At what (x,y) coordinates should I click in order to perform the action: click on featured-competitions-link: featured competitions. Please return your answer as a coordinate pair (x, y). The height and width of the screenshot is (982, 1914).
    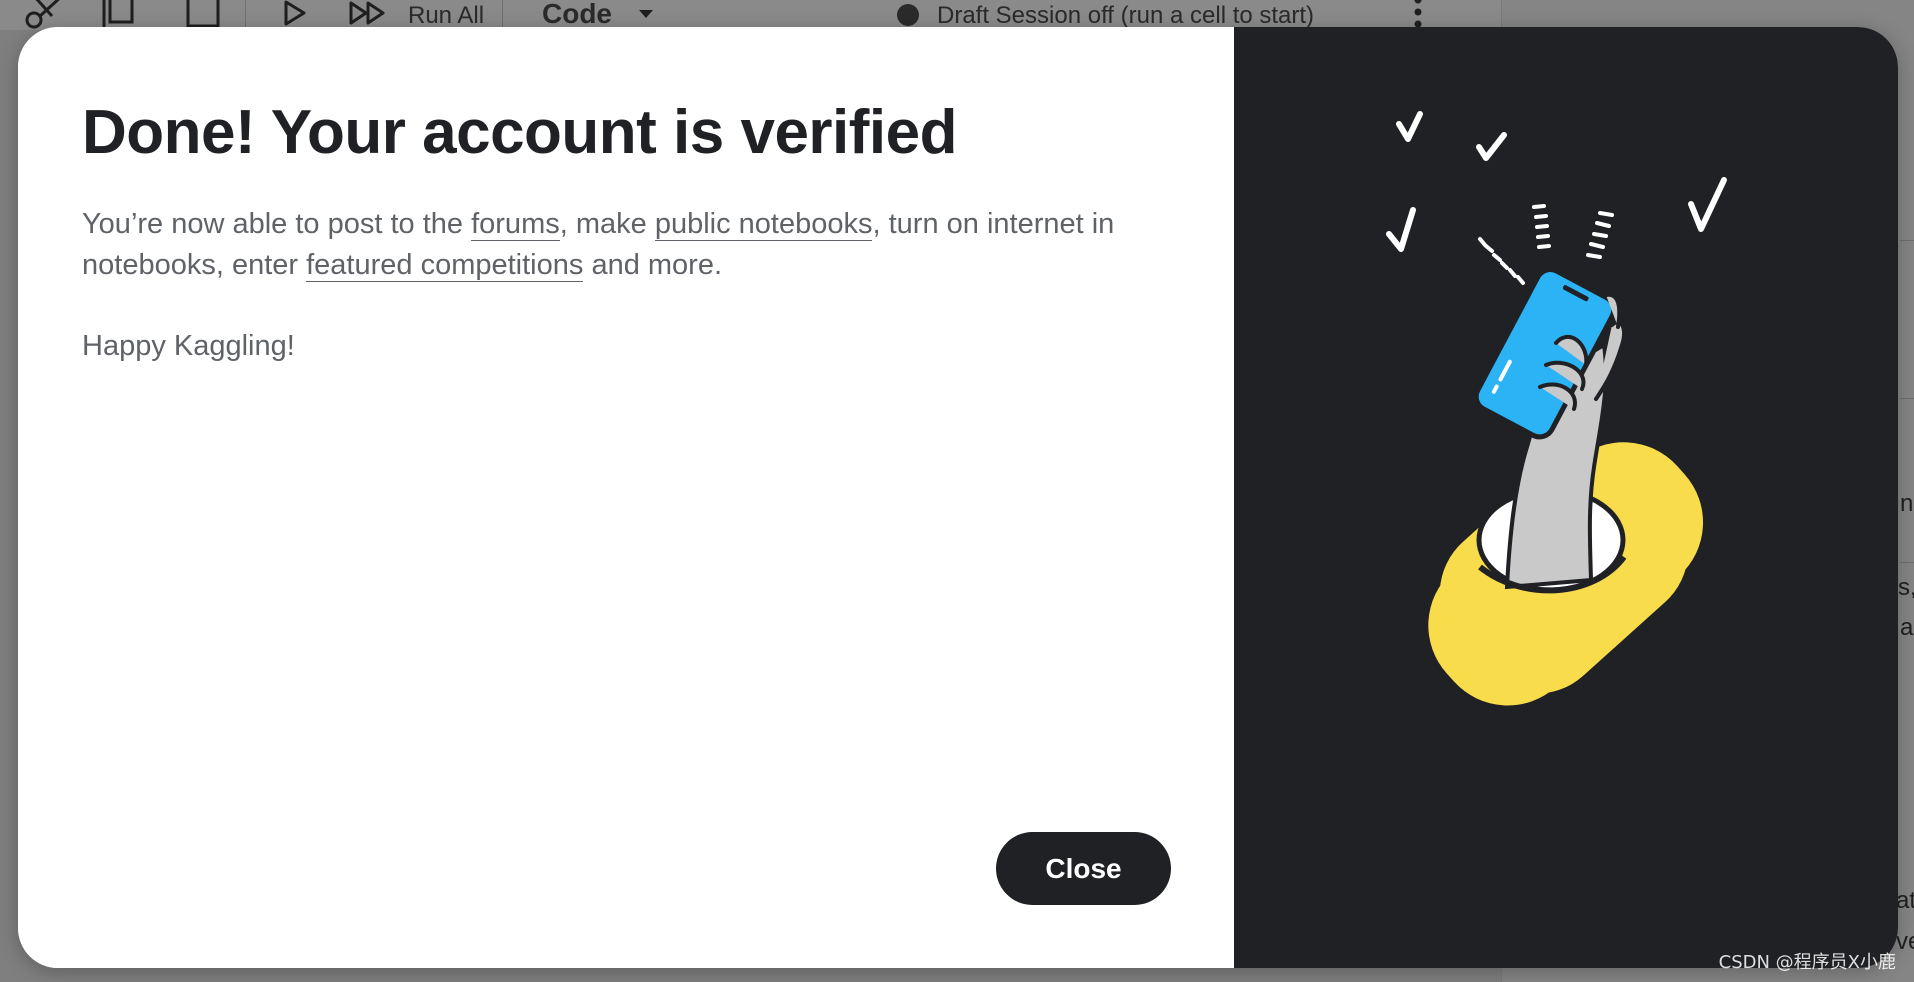
    Looking at the image, I should click on (445, 265).